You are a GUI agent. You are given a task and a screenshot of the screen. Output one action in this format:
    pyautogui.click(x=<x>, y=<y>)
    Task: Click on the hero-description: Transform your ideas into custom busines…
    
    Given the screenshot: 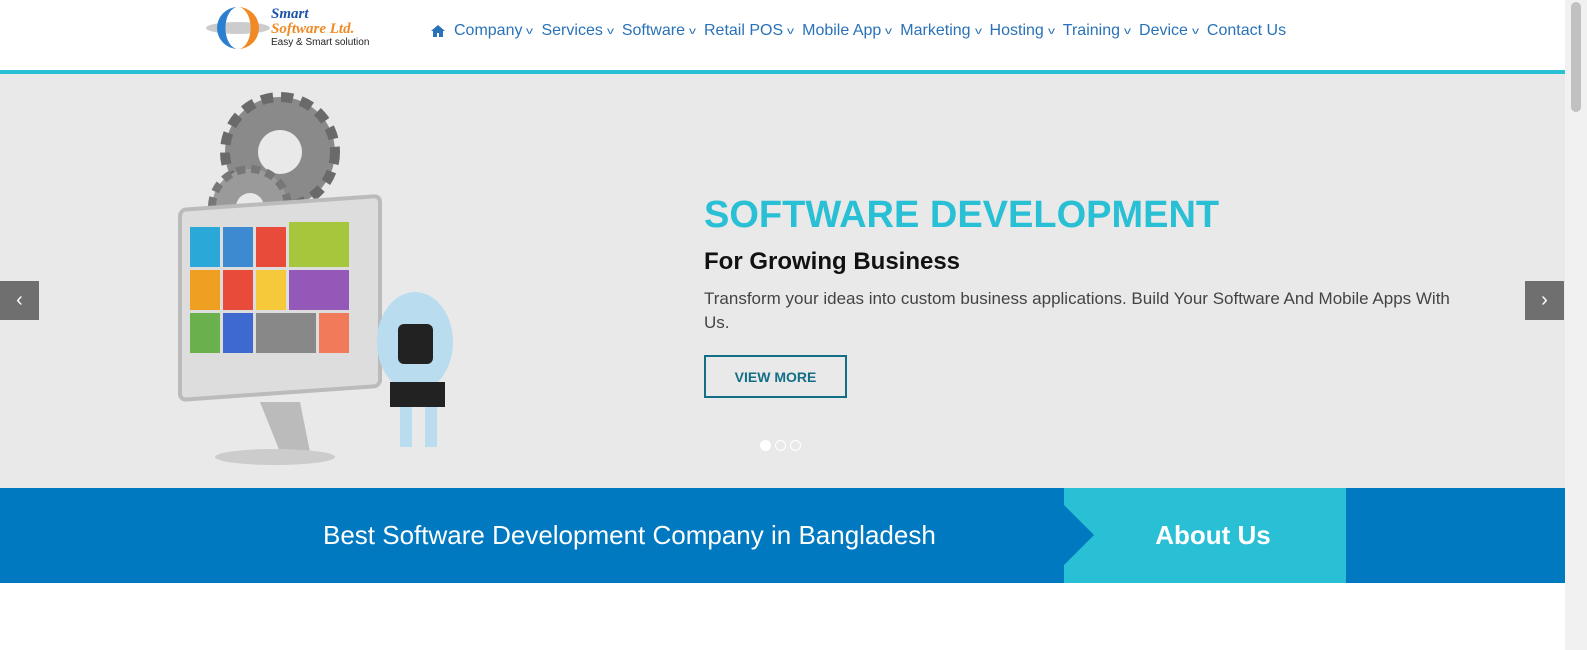 What is the action you would take?
    pyautogui.click(x=1077, y=310)
    